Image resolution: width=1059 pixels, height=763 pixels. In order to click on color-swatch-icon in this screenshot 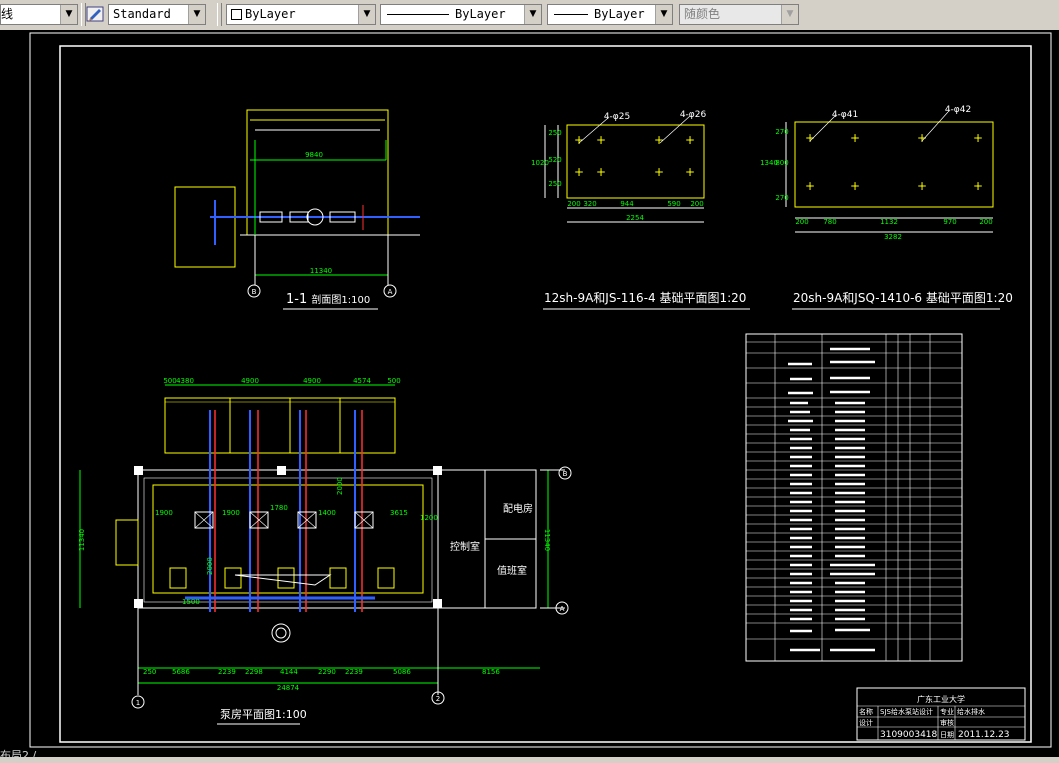, I will do `click(236, 14)`.